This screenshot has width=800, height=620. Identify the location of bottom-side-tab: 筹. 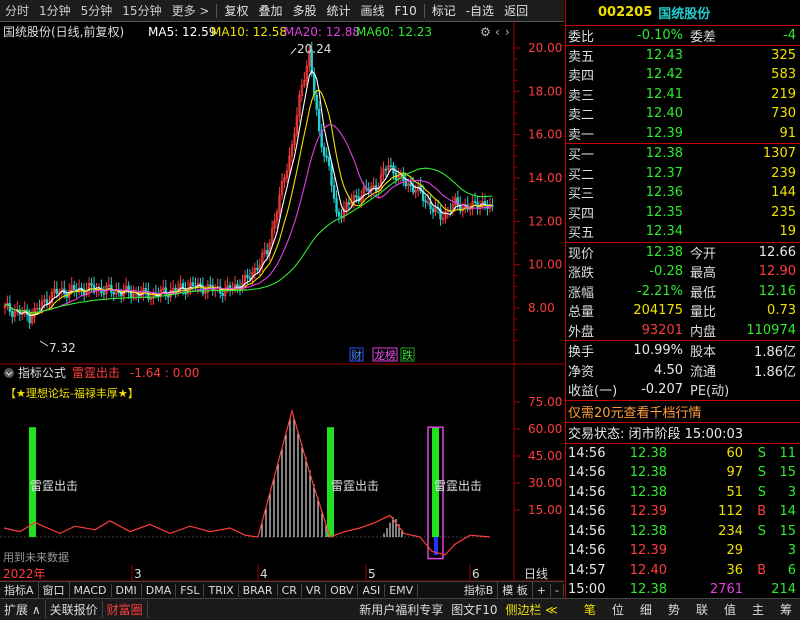
(786, 609).